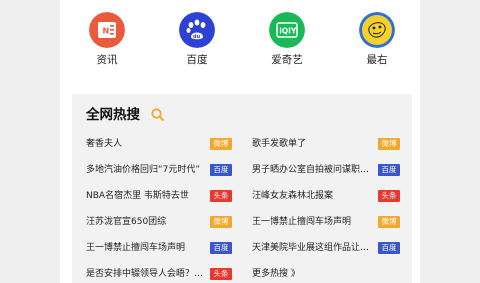 The width and height of the screenshot is (480, 283). What do you see at coordinates (113, 115) in the screenshot?
I see `hot-search-title: 全网热搜` at bounding box center [113, 115].